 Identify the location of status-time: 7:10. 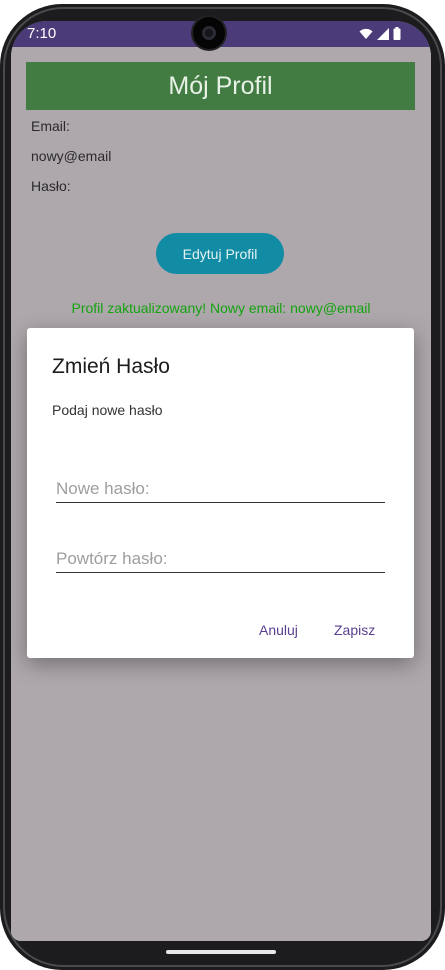
(42, 33).